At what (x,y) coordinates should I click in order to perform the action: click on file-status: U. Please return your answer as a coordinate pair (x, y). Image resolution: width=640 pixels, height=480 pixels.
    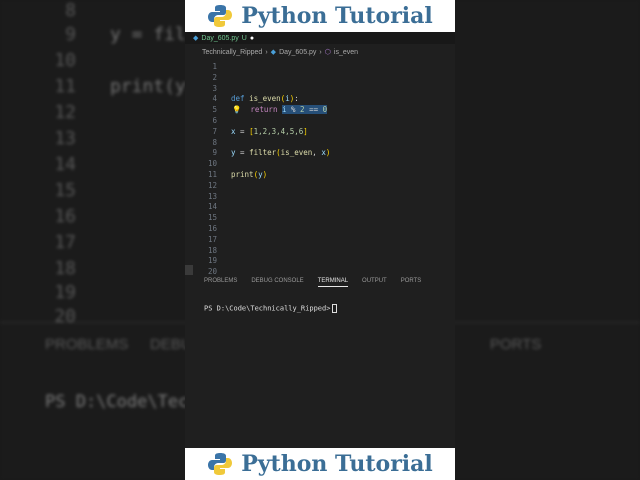
    Looking at the image, I should click on (244, 38).